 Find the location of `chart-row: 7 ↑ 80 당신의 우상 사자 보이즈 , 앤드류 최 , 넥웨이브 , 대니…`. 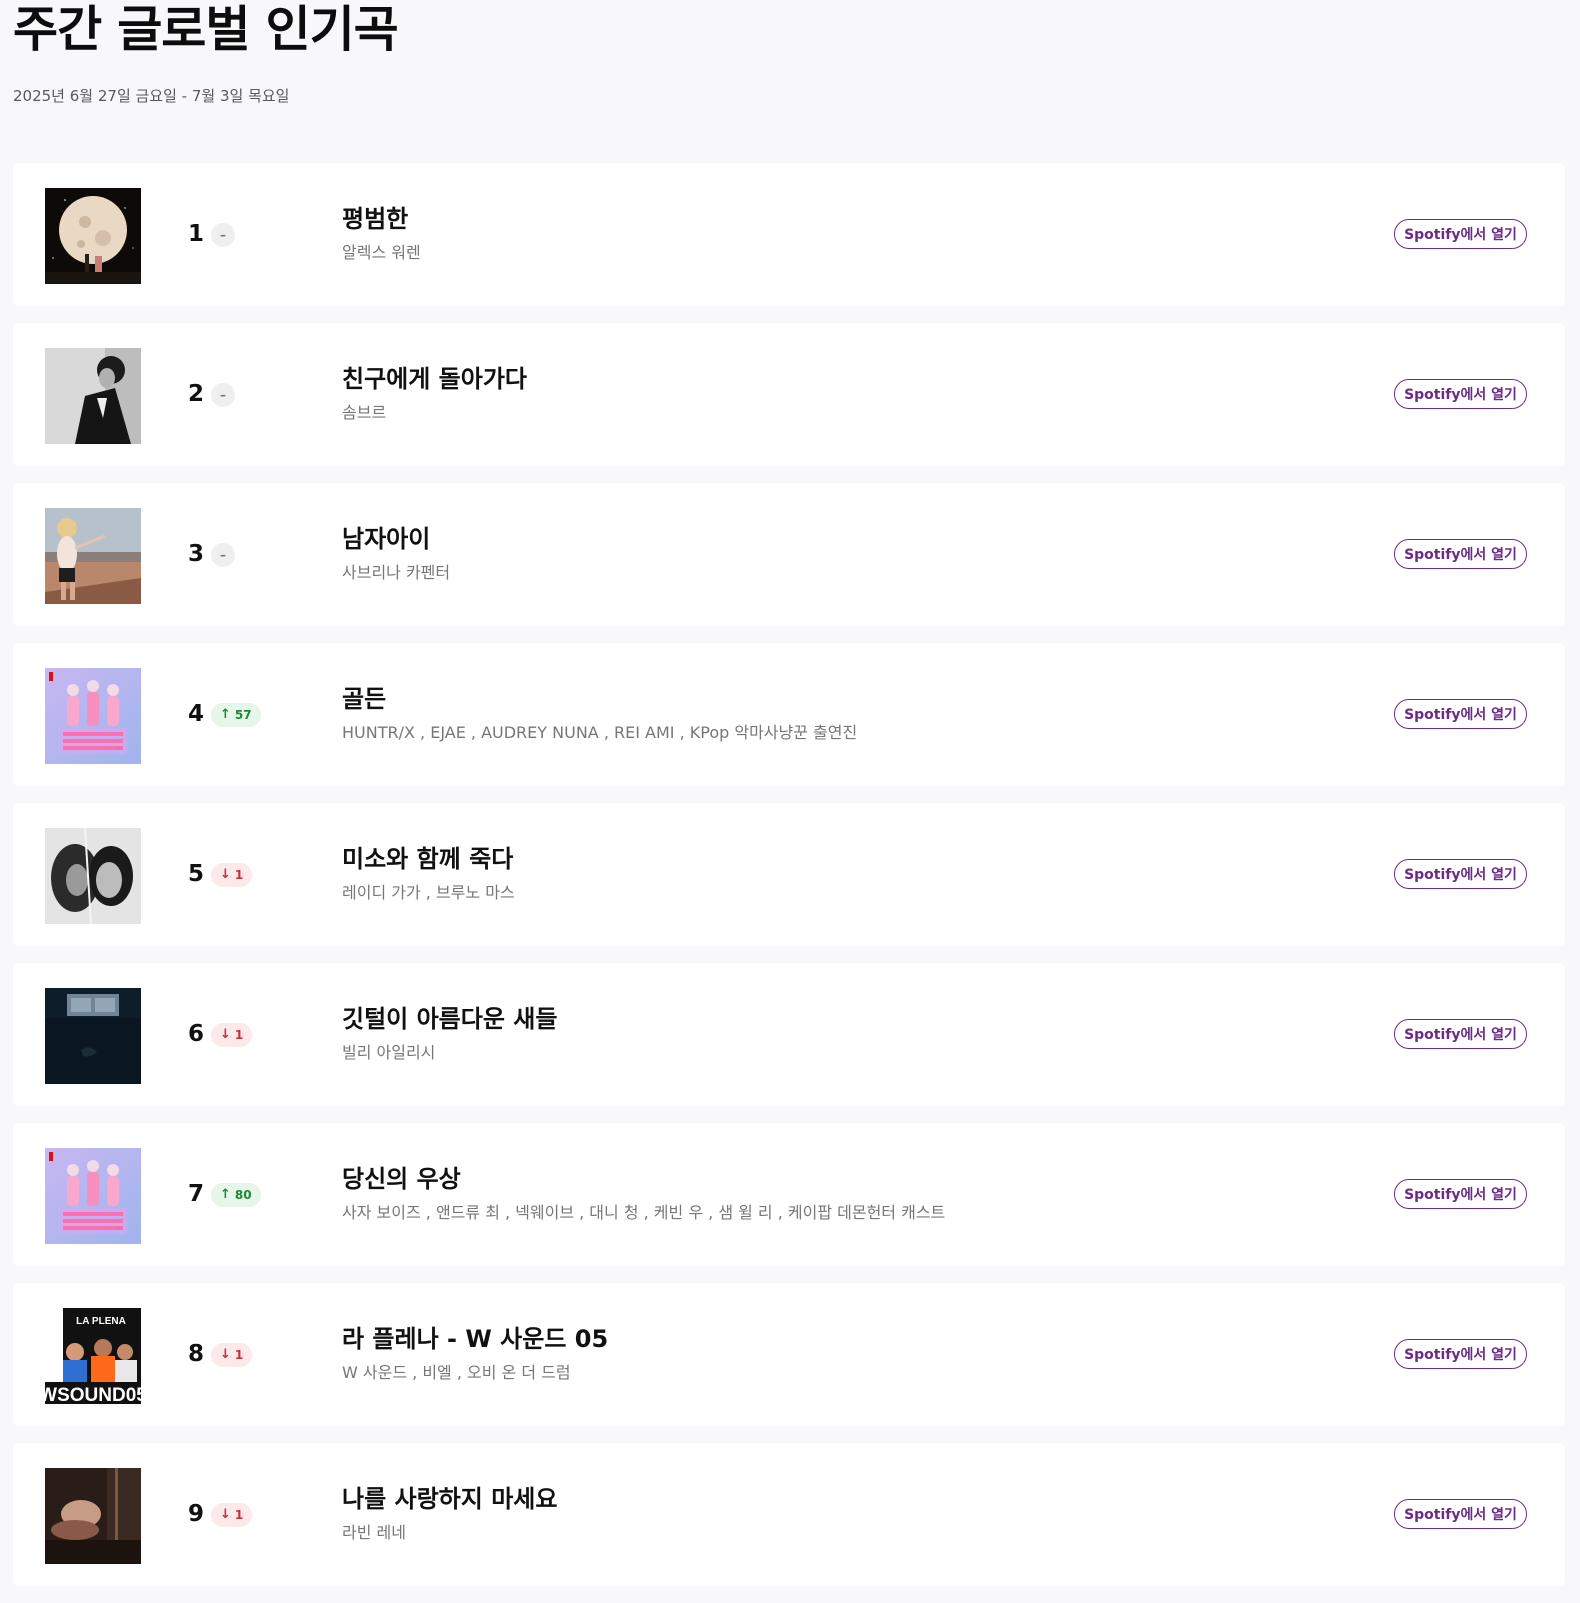

chart-row: 7 ↑ 80 당신의 우상 사자 보이즈 , 앤드류 최 , 넥웨이브 , 대니… is located at coordinates (789, 1194).